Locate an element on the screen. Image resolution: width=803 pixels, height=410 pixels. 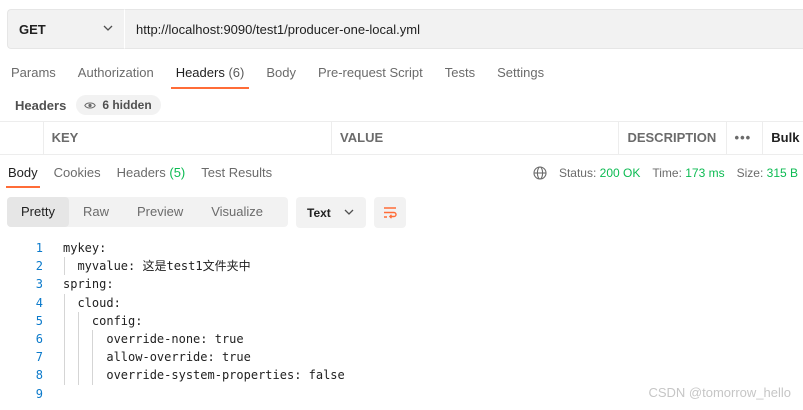
preview-button: Preview is located at coordinates (160, 212).